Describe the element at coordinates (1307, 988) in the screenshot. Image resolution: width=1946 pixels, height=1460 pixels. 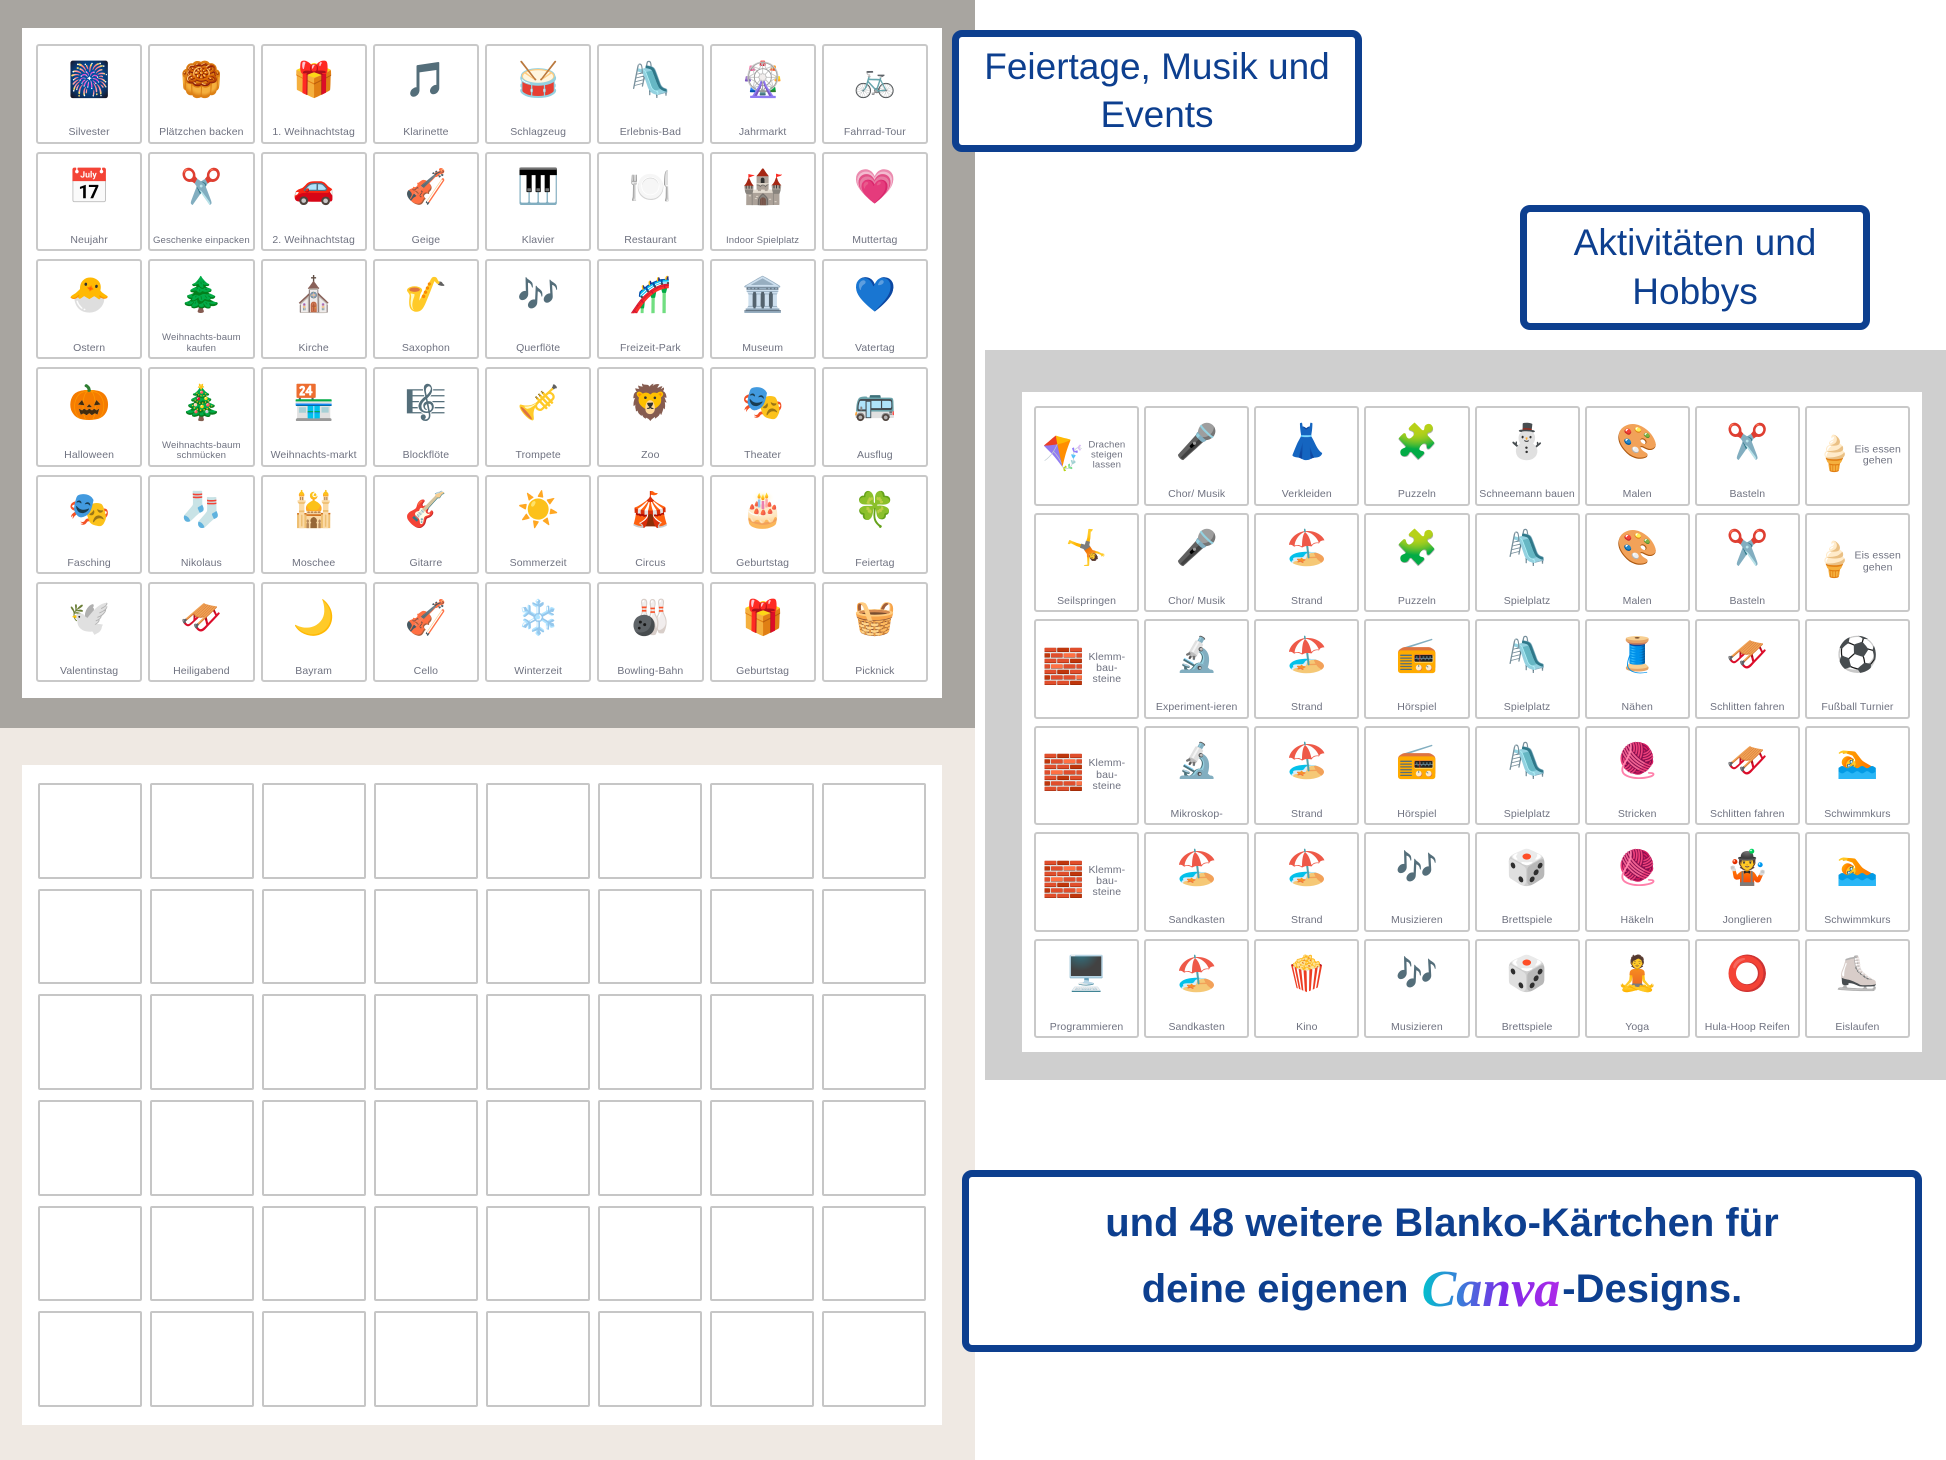
I see `activity-card: 🍿 Kino` at that location.